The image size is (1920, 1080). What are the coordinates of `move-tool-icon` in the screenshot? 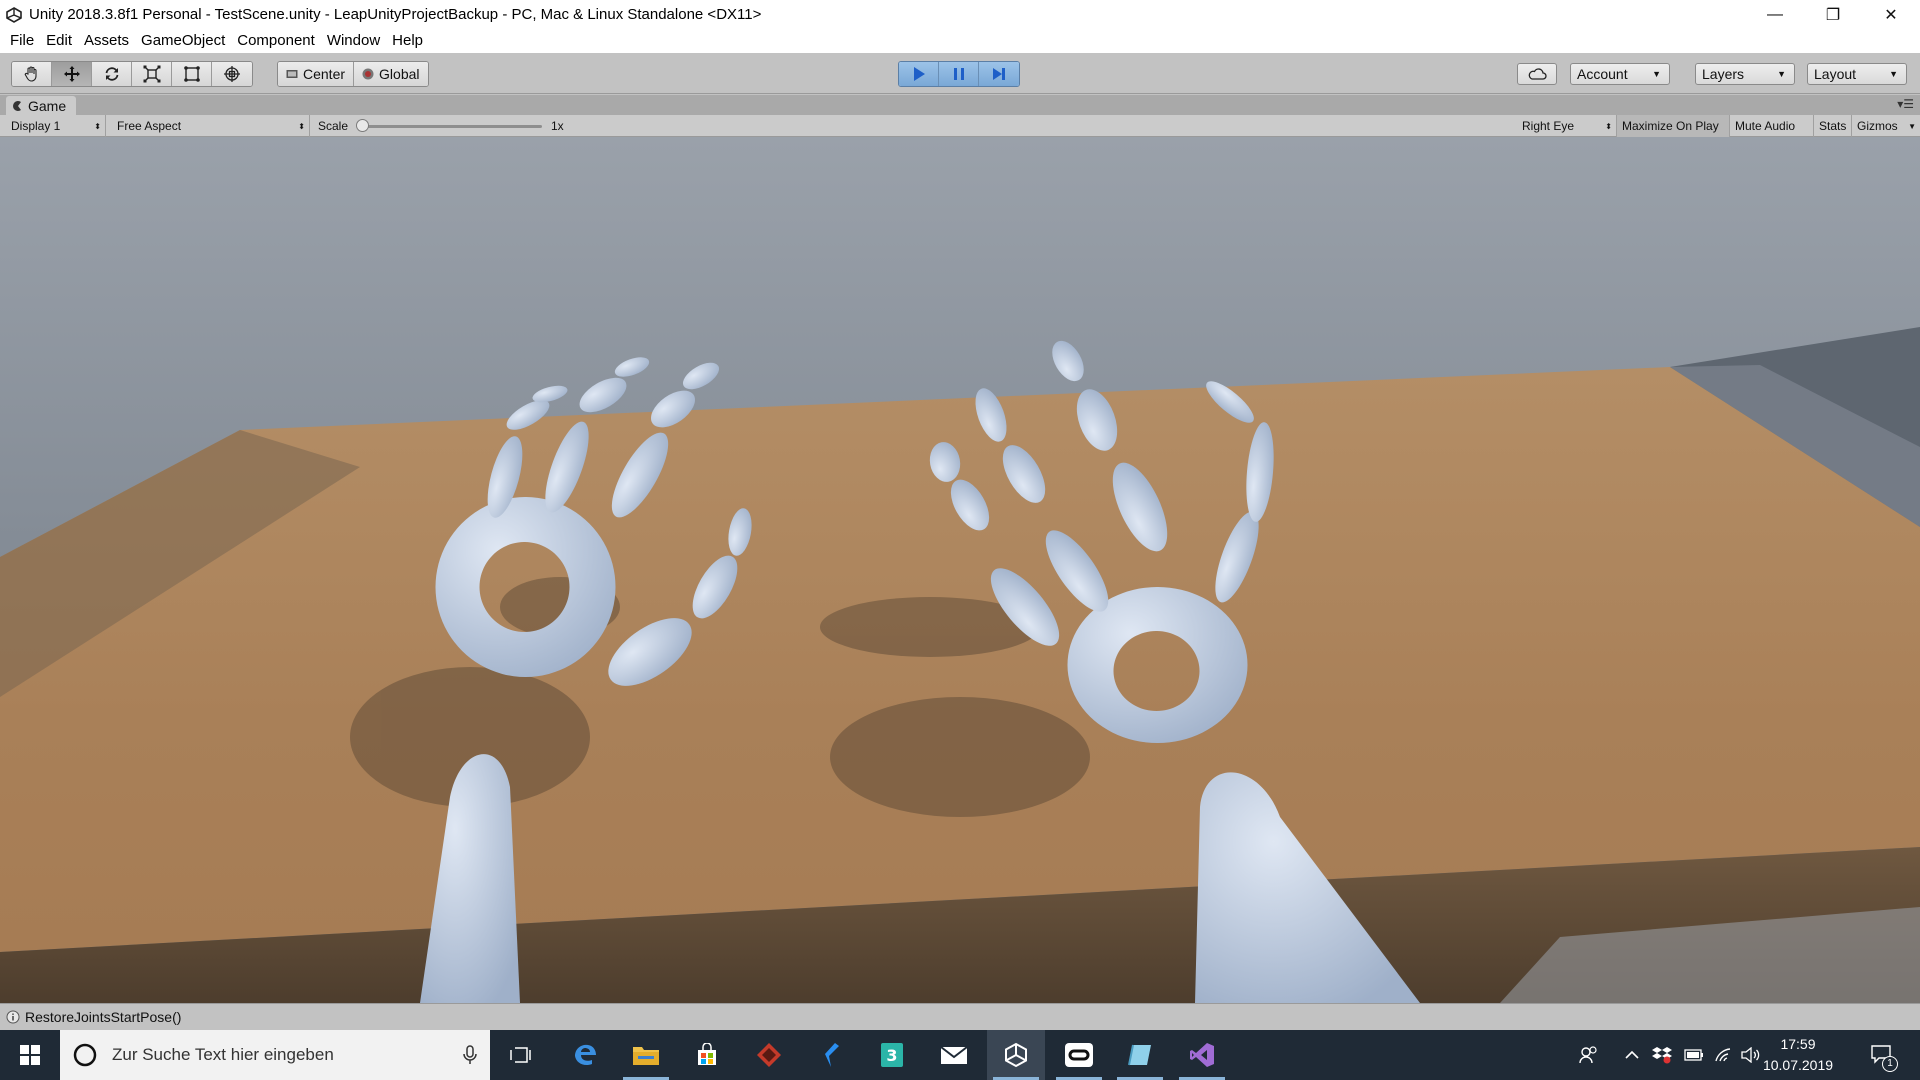 It's located at (71, 74).